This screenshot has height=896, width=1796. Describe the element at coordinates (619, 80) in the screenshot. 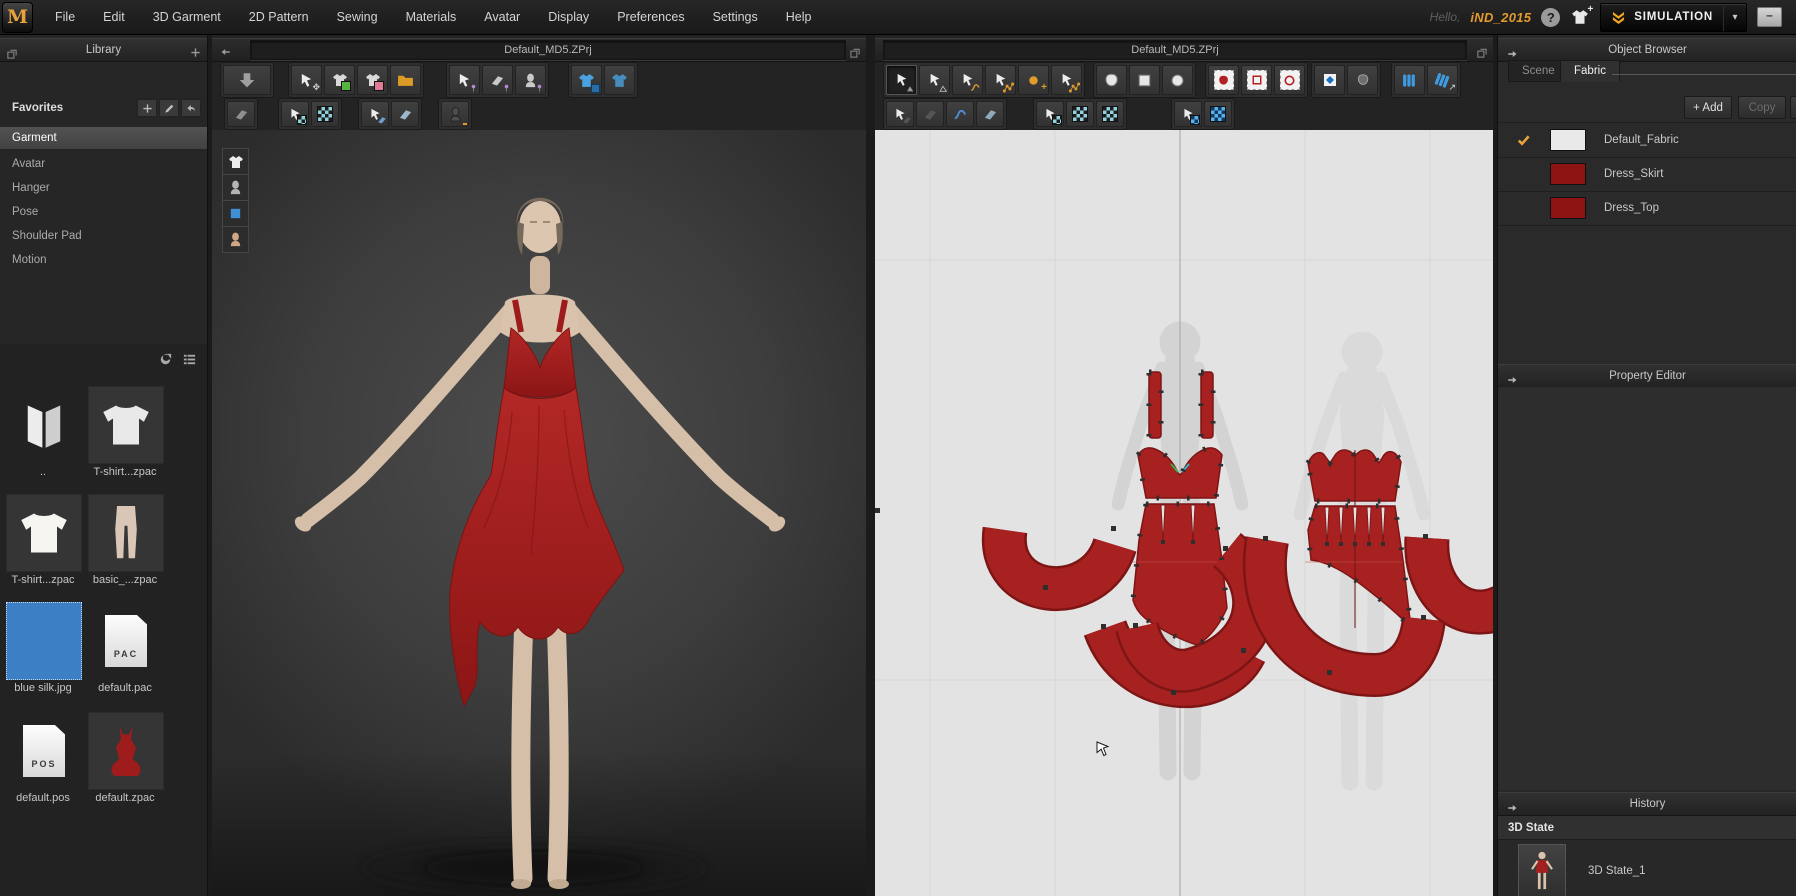

I see `show-fabric-half-tool` at that location.